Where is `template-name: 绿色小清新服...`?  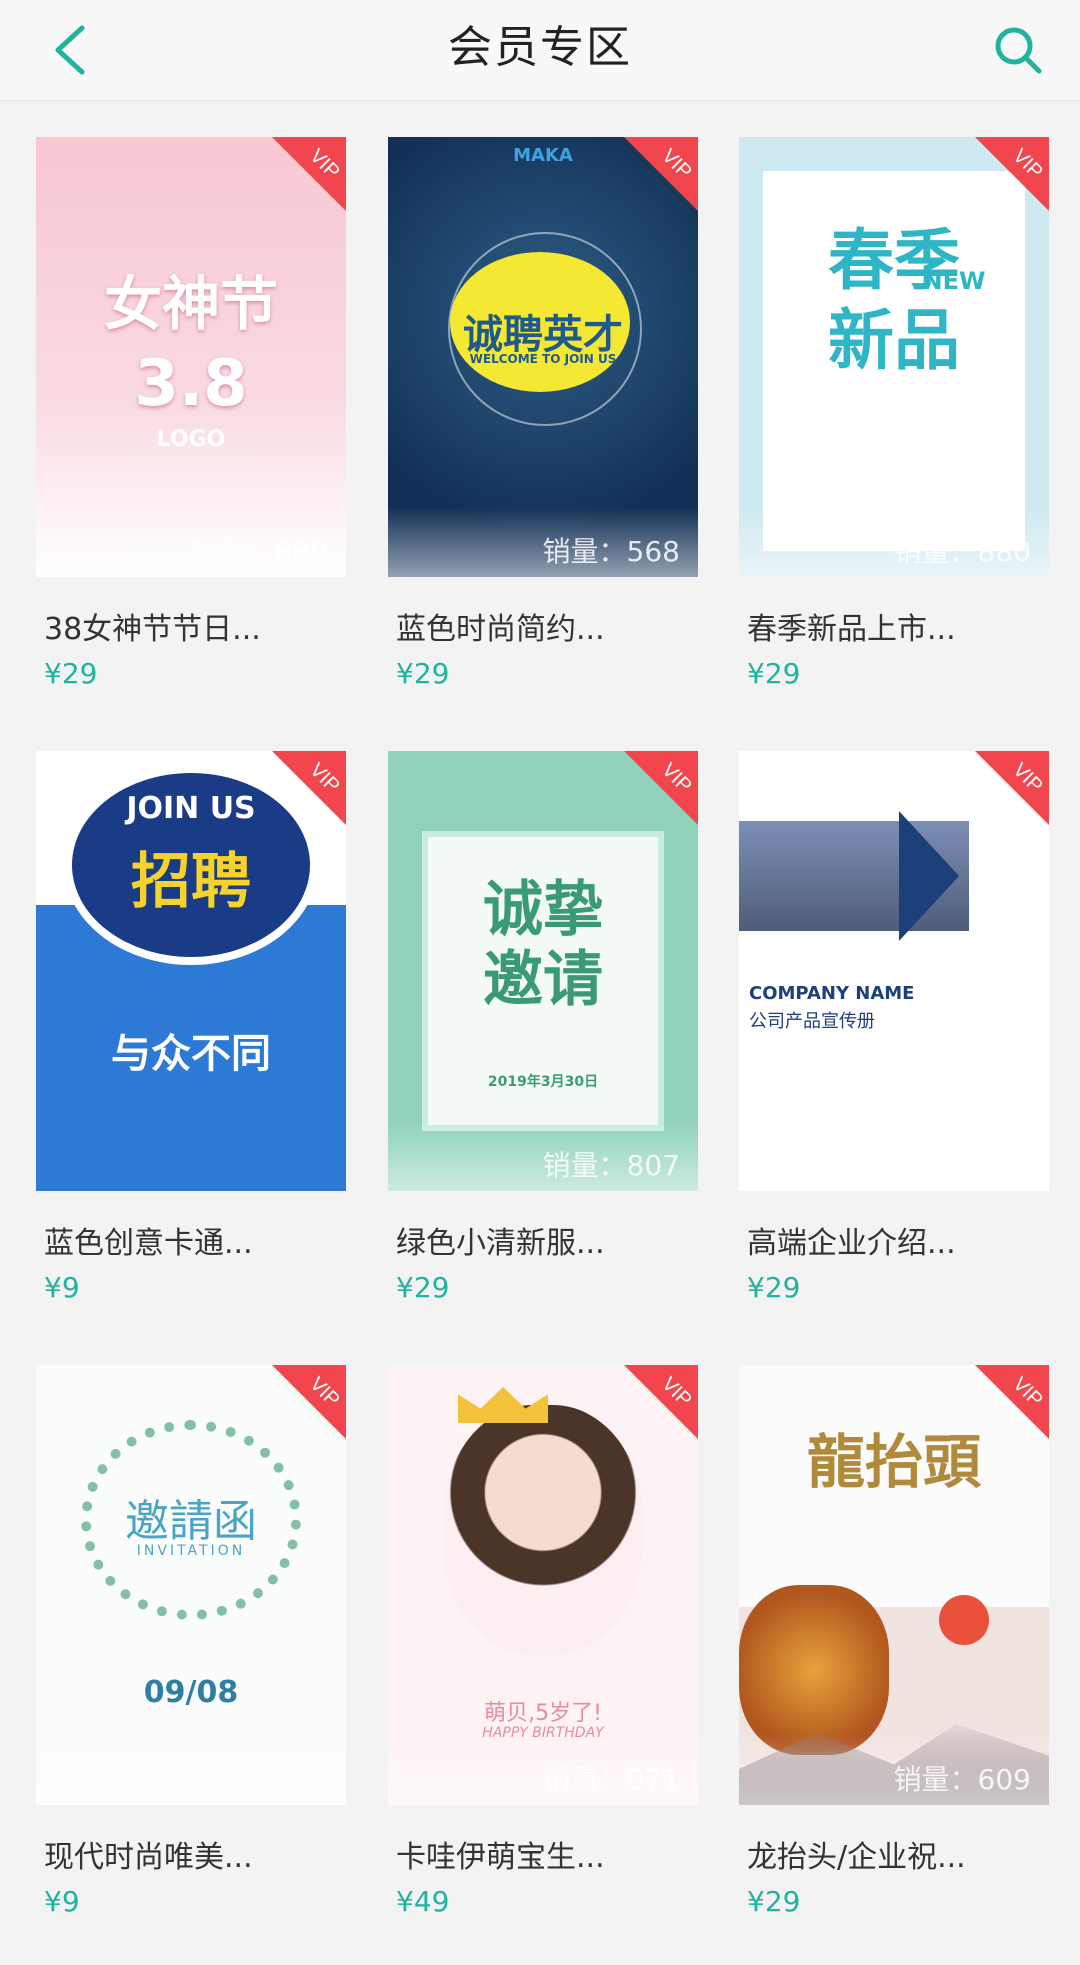
template-name: 绿色小清新服... is located at coordinates (546, 1240).